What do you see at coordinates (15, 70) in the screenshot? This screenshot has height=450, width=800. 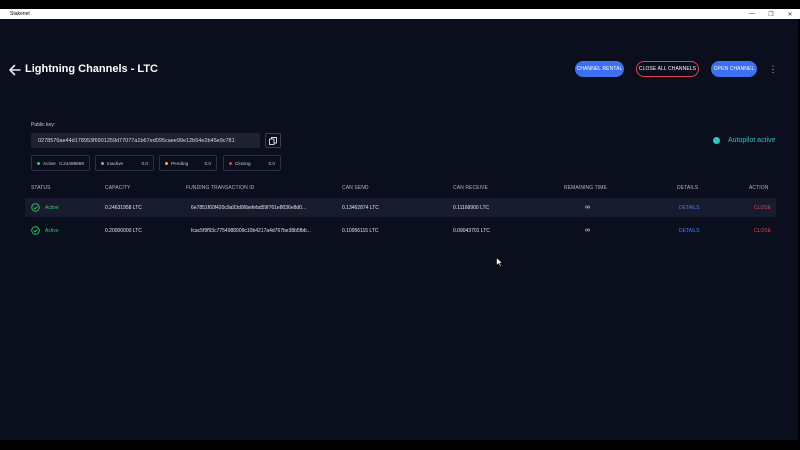 I see `back-arrow-icon` at bounding box center [15, 70].